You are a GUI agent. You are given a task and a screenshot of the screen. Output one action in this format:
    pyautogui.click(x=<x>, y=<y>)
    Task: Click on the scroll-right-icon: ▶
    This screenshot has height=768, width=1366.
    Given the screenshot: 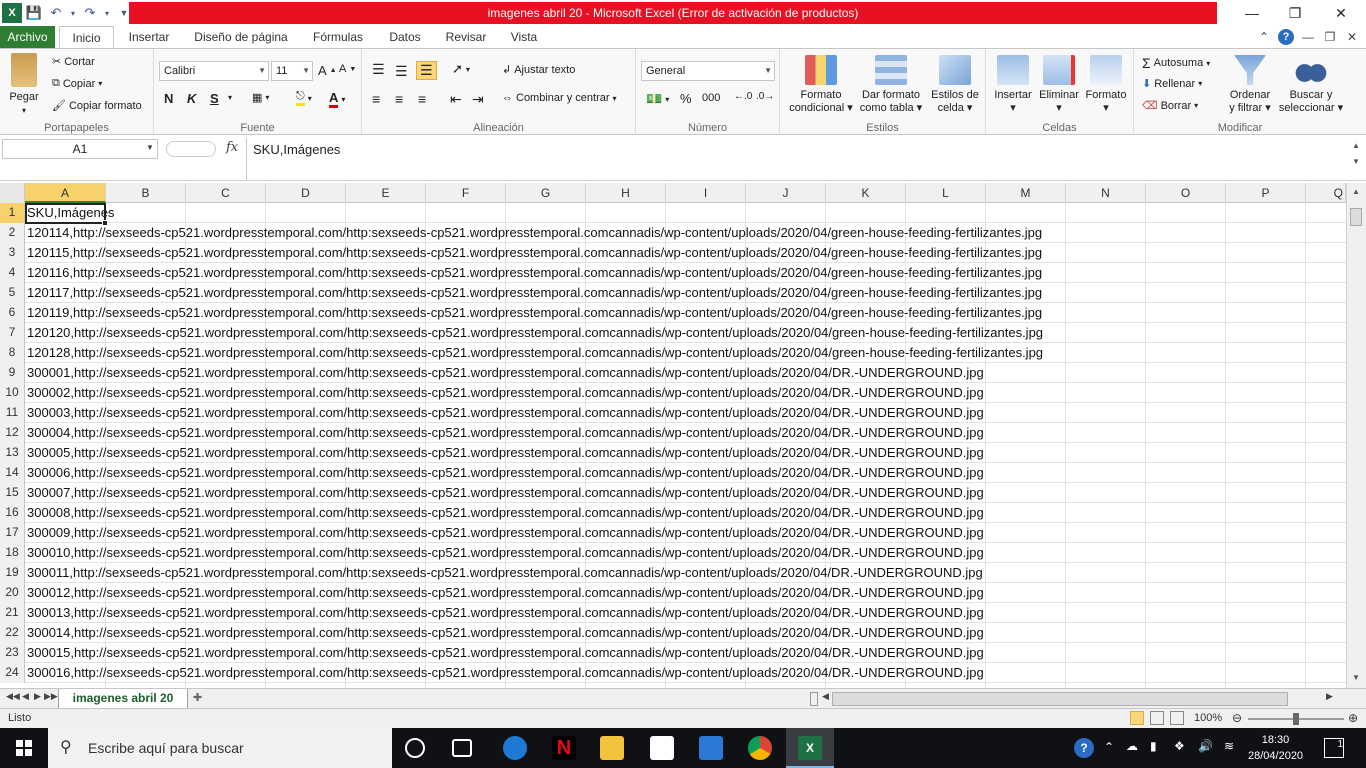 What is the action you would take?
    pyautogui.click(x=1329, y=696)
    